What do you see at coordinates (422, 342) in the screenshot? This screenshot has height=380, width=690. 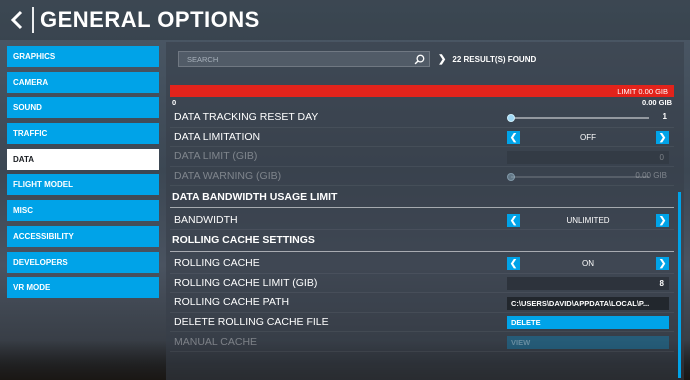 I see `setting-row-manual-cache: MANUAL CACHE VIEW` at bounding box center [422, 342].